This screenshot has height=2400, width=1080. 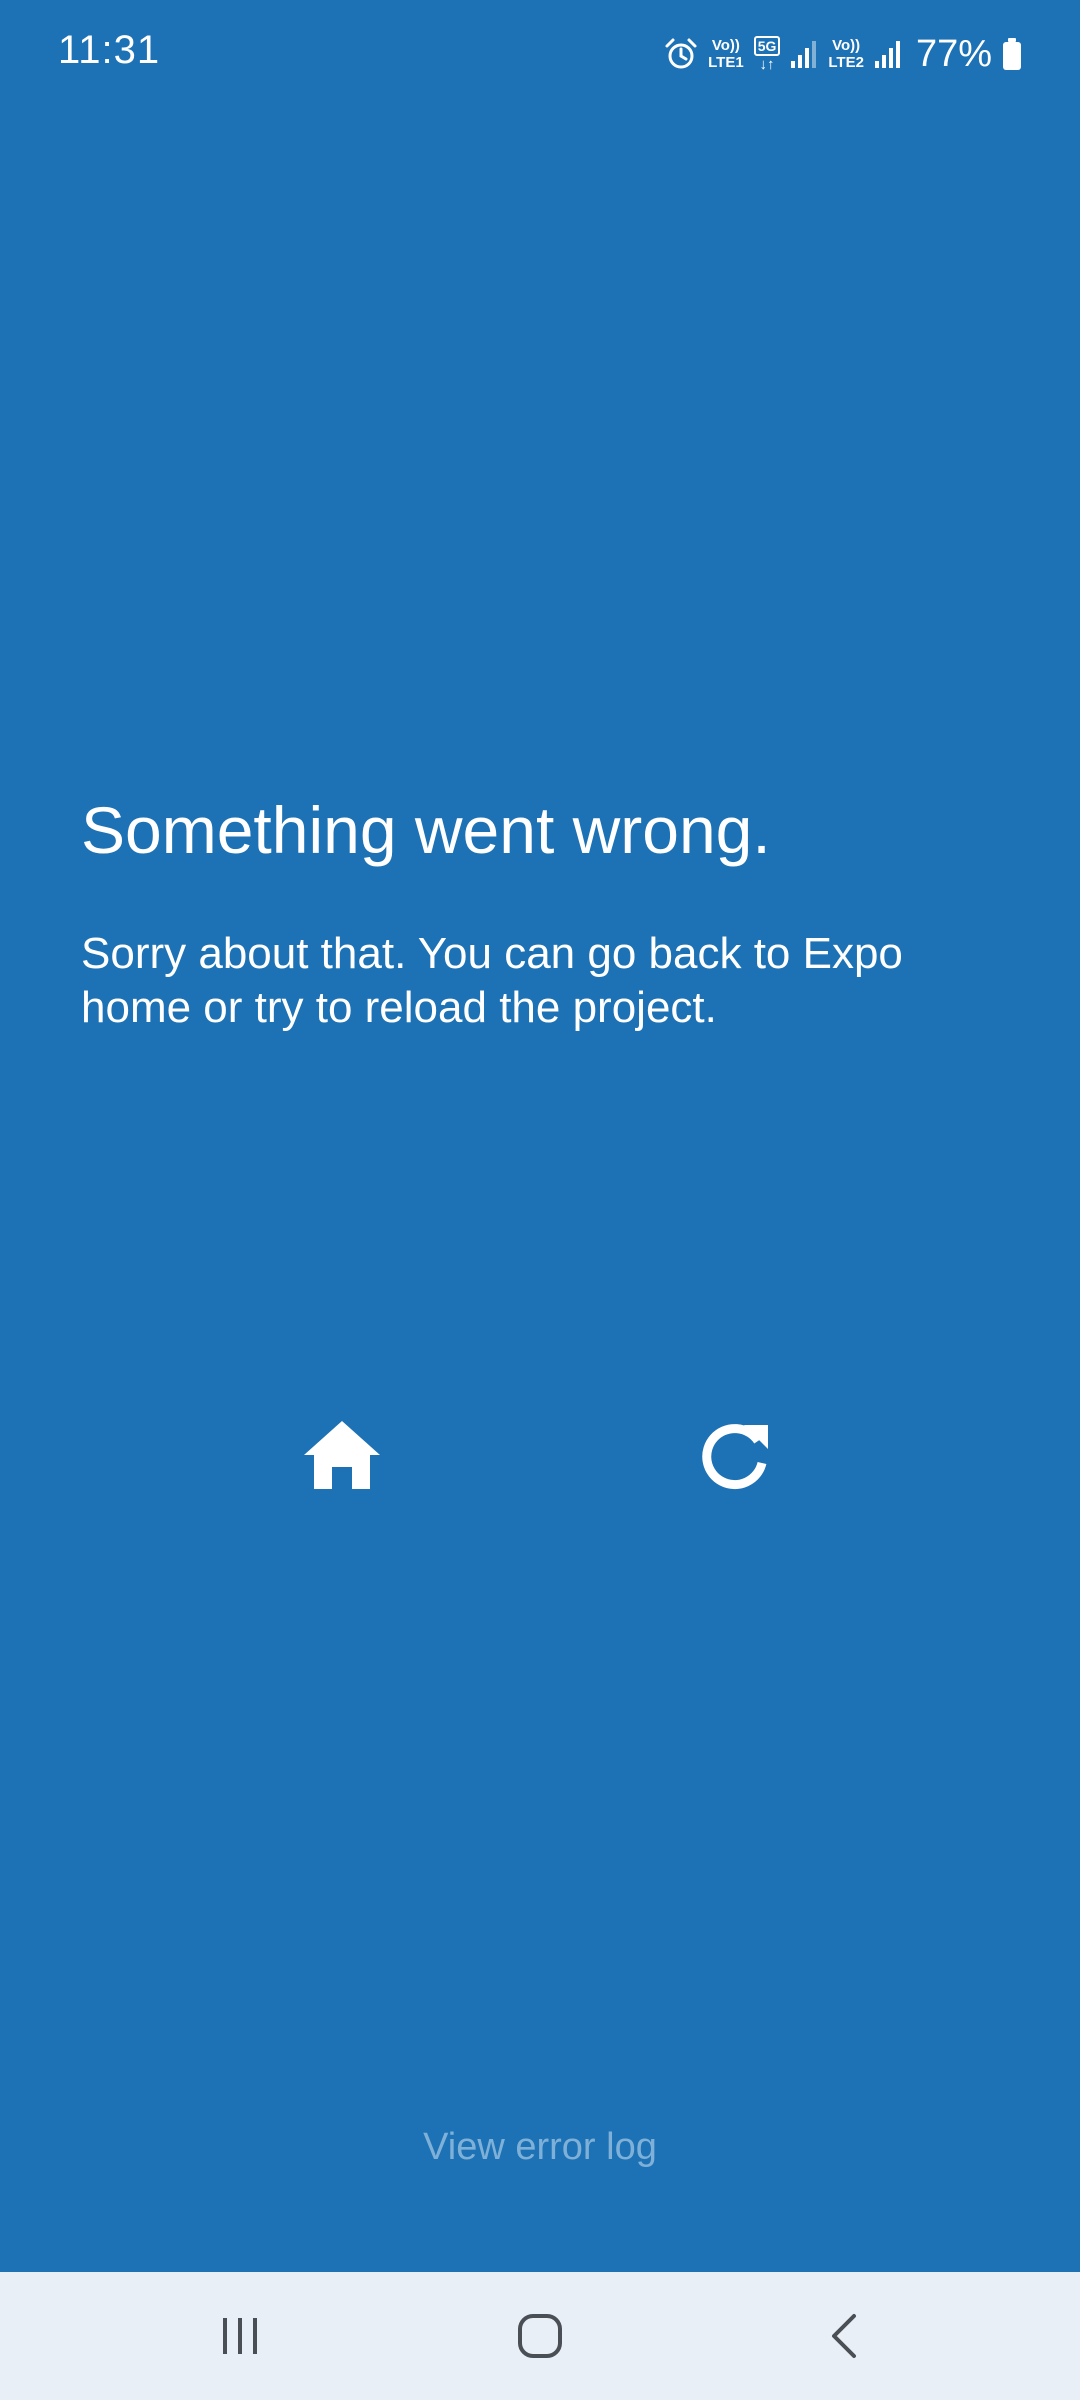 I want to click on reload-icon, so click(x=735, y=1457).